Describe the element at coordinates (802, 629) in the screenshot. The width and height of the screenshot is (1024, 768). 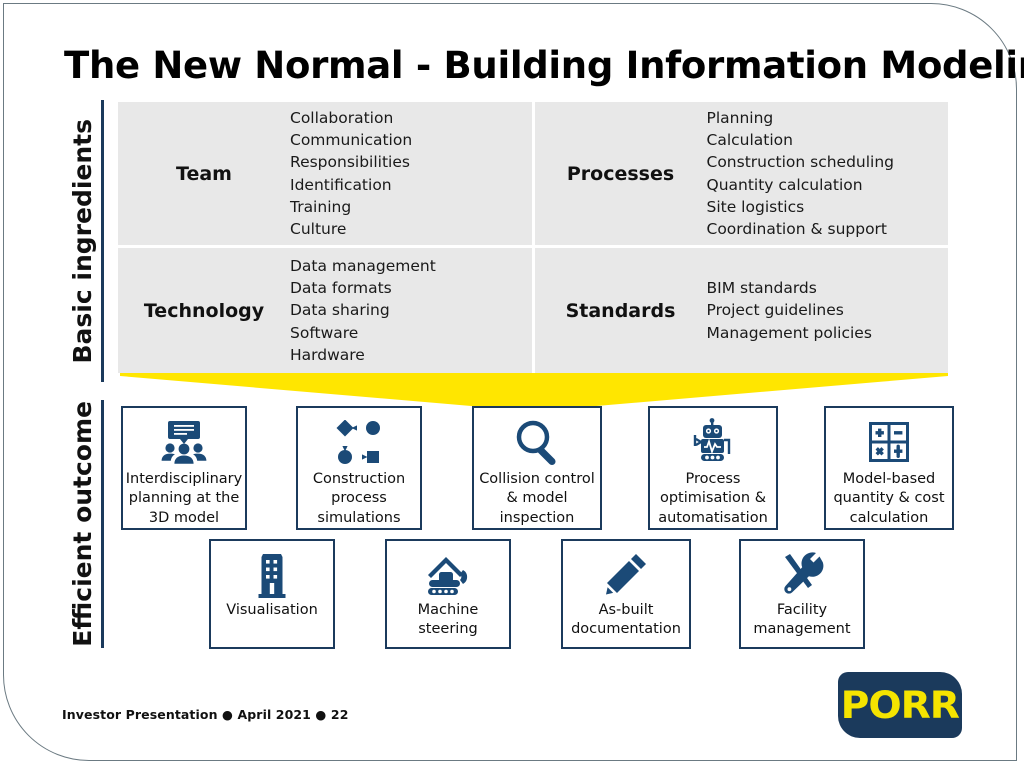
I see `outcome-label-line: management` at that location.